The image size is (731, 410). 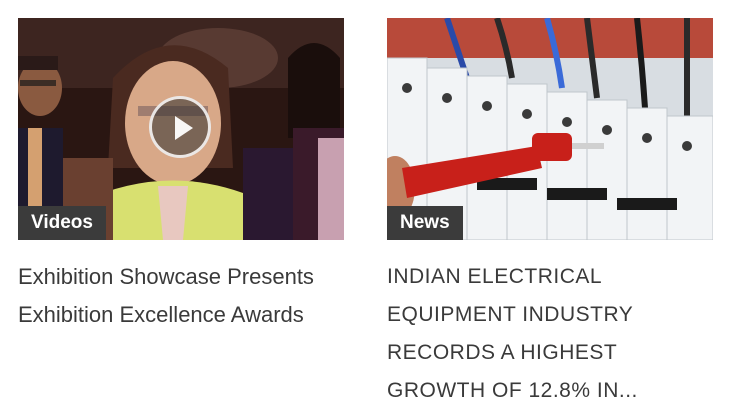 I want to click on play-icon, so click(x=184, y=128).